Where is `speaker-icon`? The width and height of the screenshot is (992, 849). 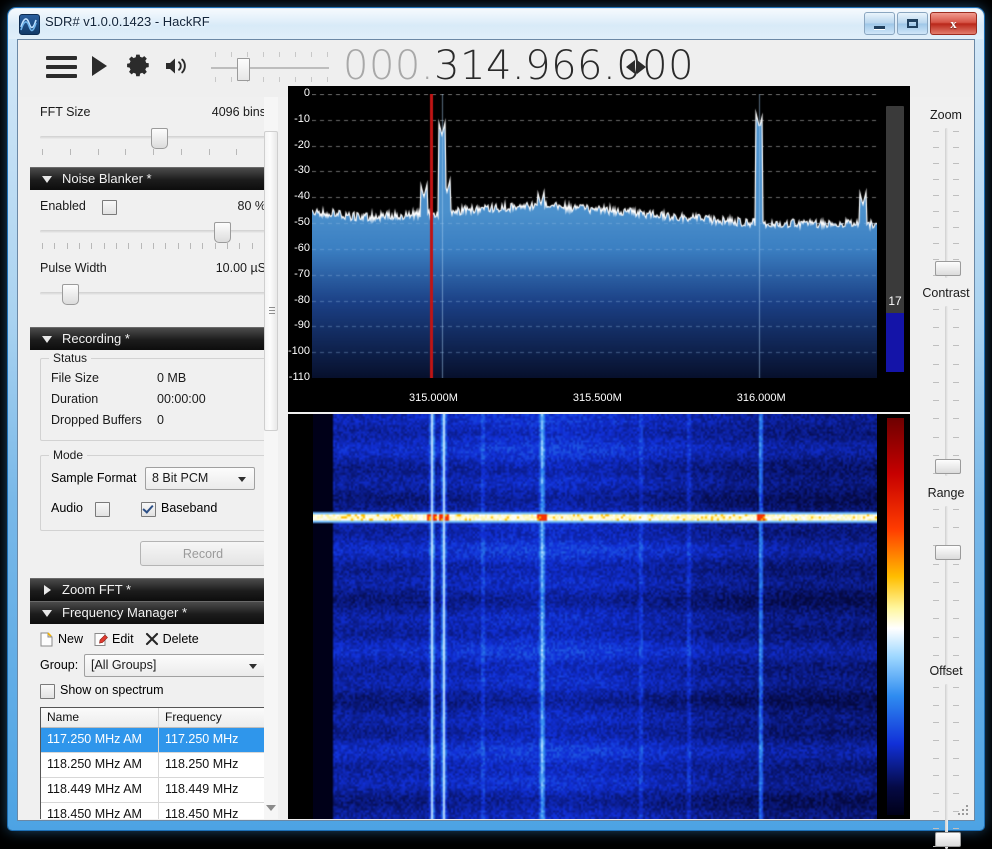 speaker-icon is located at coordinates (177, 68).